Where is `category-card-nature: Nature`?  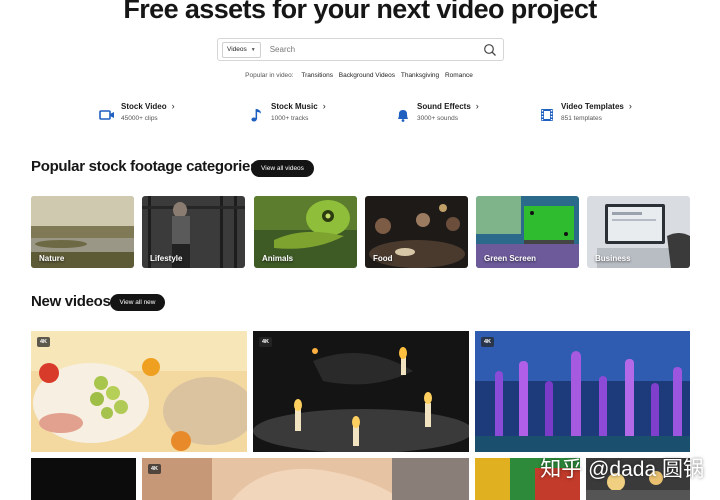
category-card-nature: Nature is located at coordinates (82, 232).